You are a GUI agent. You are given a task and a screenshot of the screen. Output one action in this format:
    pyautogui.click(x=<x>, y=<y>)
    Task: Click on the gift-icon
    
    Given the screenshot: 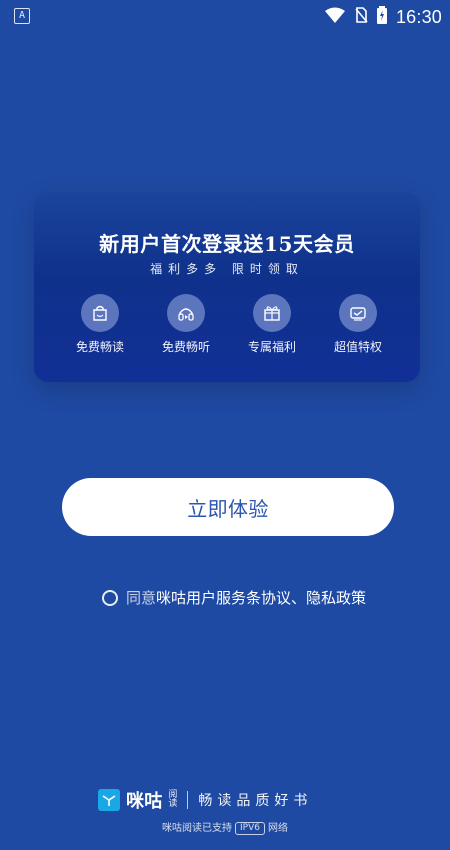 What is the action you would take?
    pyautogui.click(x=272, y=313)
    